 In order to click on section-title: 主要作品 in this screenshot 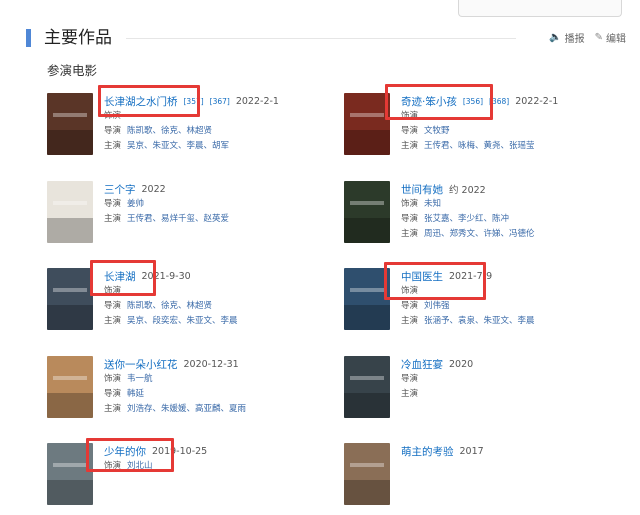, I will do `click(78, 38)`.